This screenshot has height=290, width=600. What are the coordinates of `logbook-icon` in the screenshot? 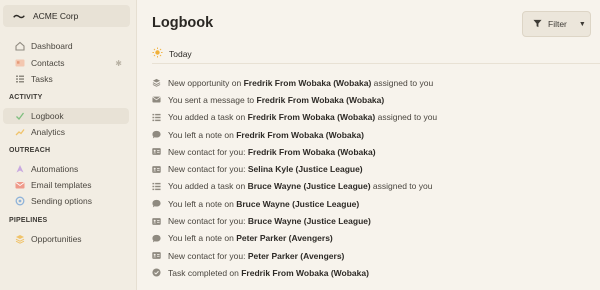 It's located at (23, 116).